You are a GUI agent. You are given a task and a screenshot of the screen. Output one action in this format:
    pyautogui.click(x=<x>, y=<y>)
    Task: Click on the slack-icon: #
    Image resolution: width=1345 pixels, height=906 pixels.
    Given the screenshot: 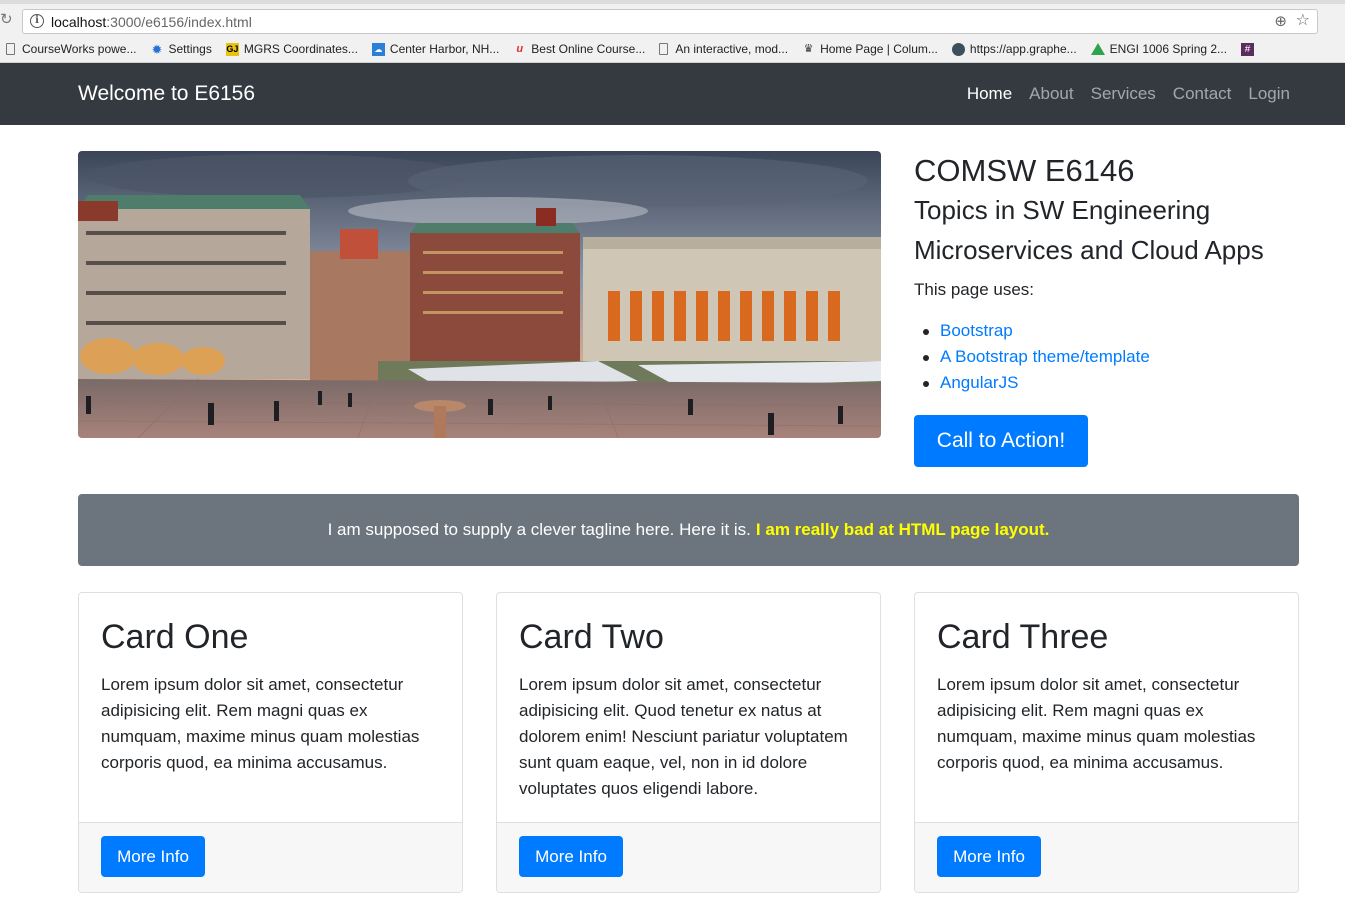 What is the action you would take?
    pyautogui.click(x=1248, y=49)
    